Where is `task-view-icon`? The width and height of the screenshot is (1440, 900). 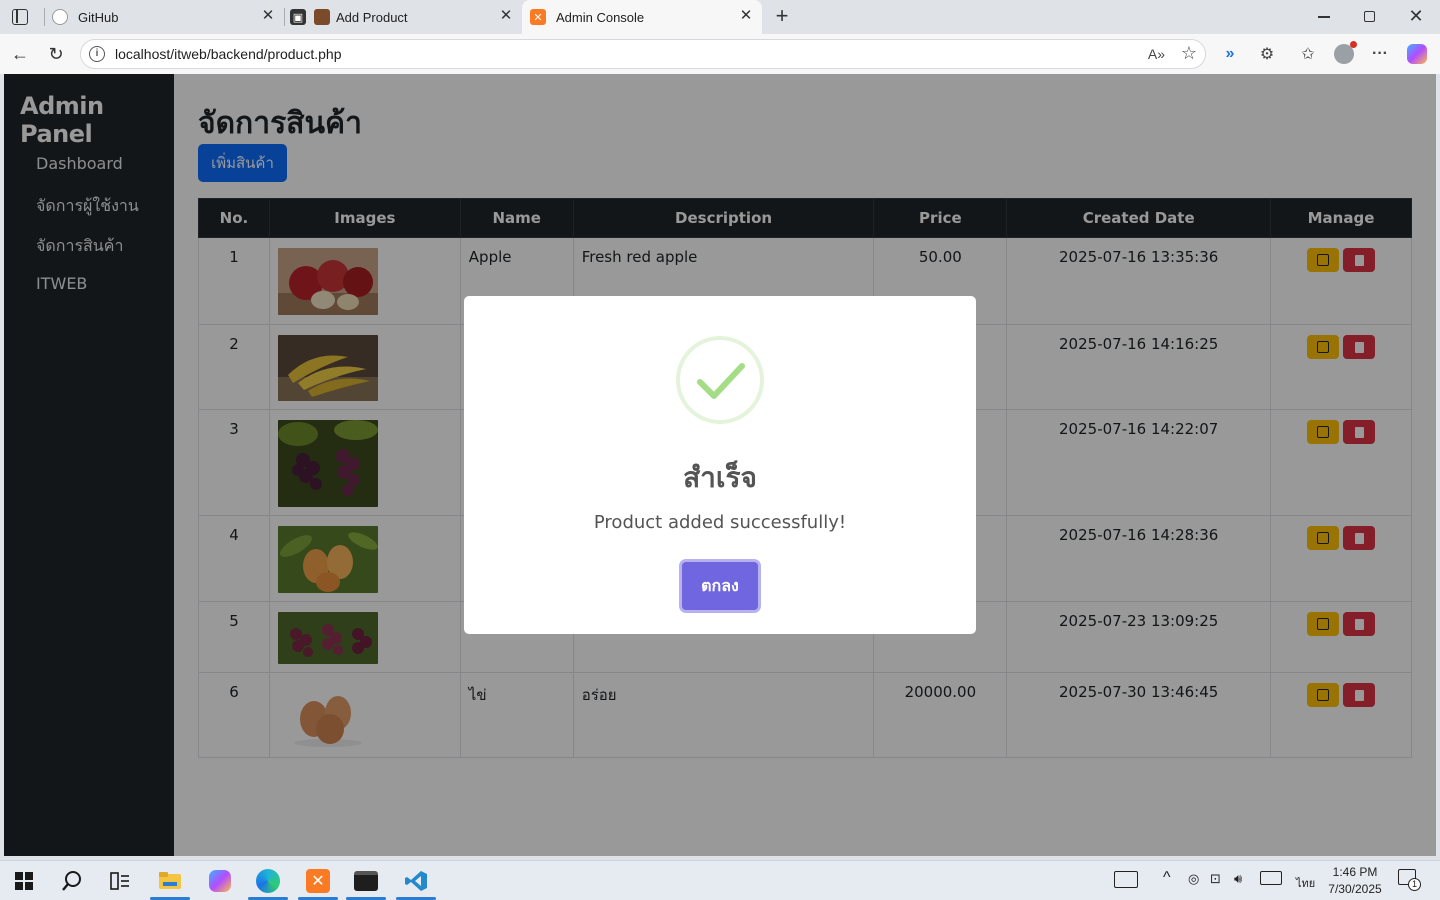
task-view-icon is located at coordinates (120, 881).